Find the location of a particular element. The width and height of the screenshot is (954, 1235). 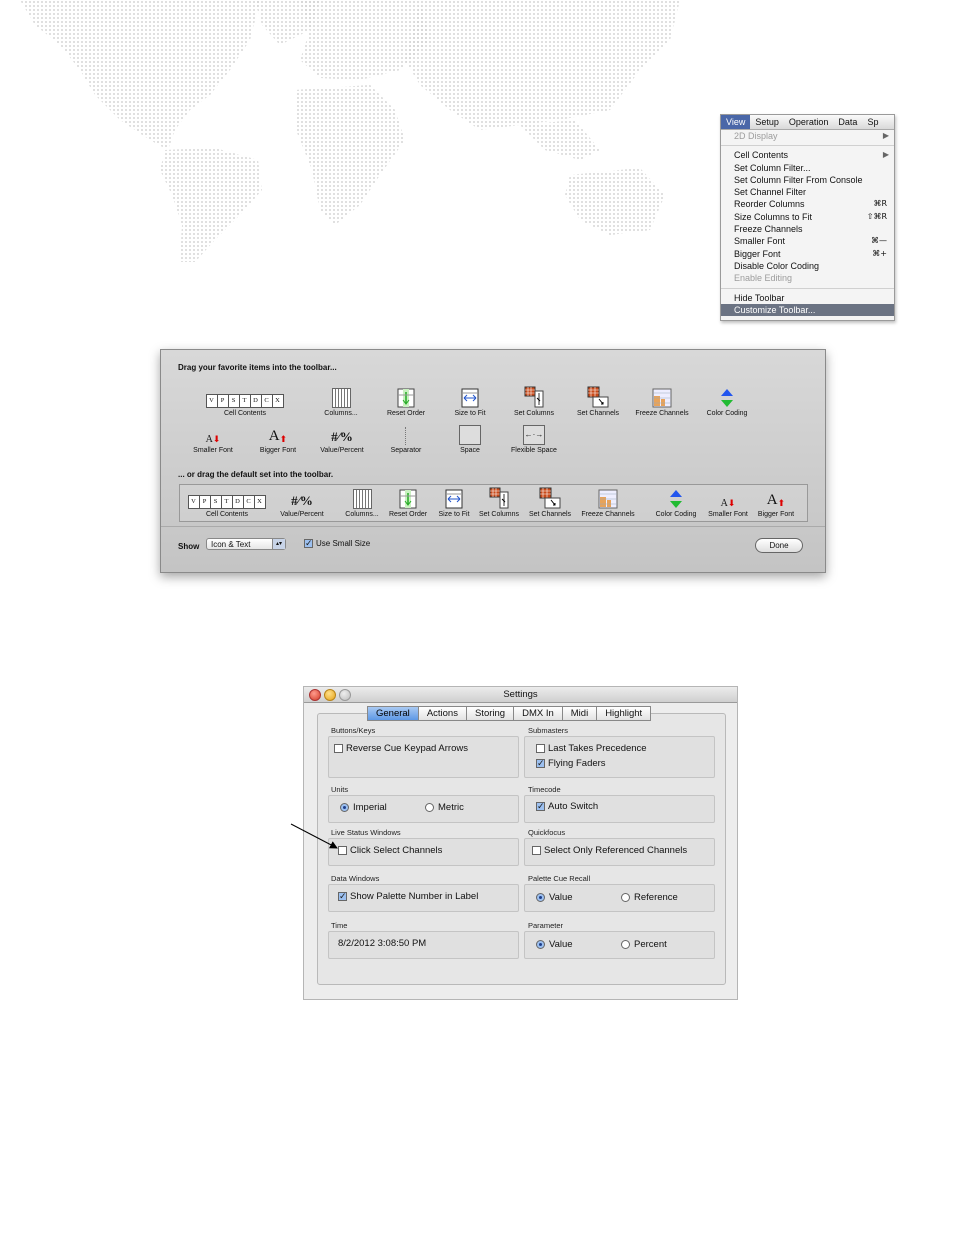

minimize-window-icon is located at coordinates (330, 695).